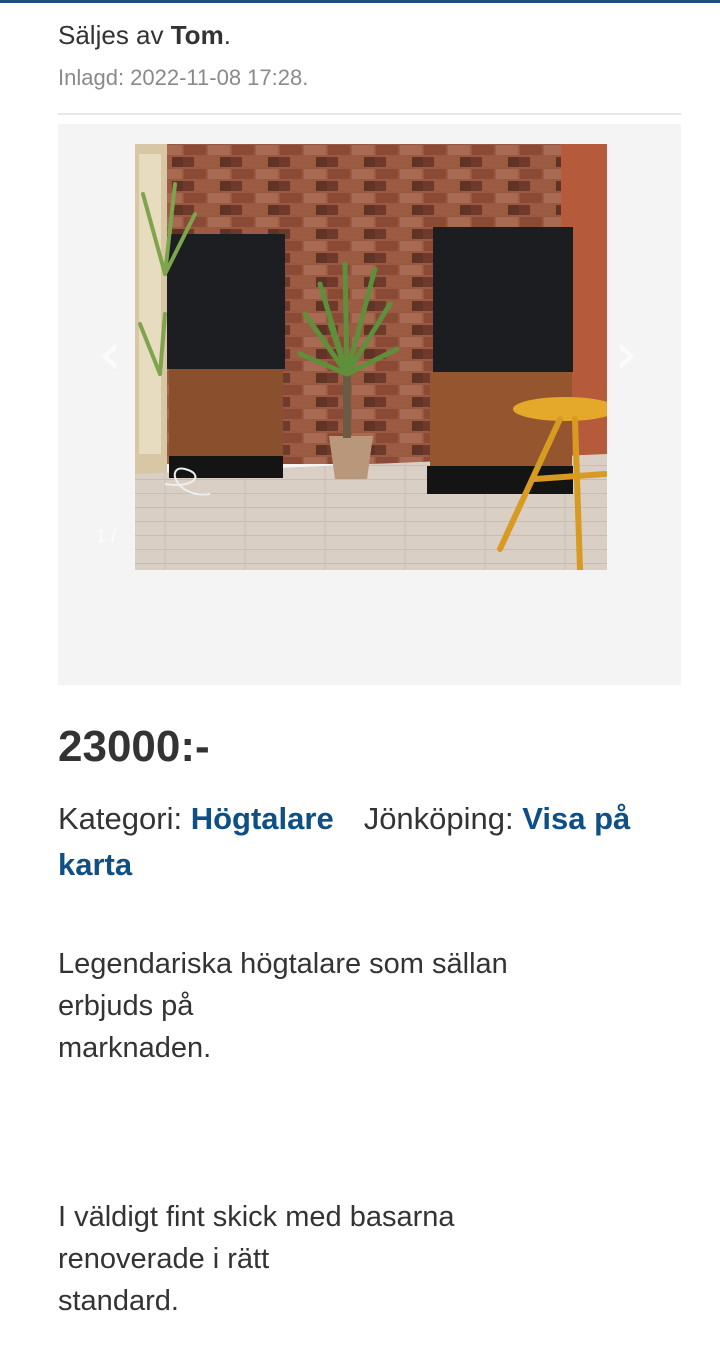 Image resolution: width=720 pixels, height=1366 pixels. What do you see at coordinates (124, 818) in the screenshot?
I see `category-label: Kategori:` at bounding box center [124, 818].